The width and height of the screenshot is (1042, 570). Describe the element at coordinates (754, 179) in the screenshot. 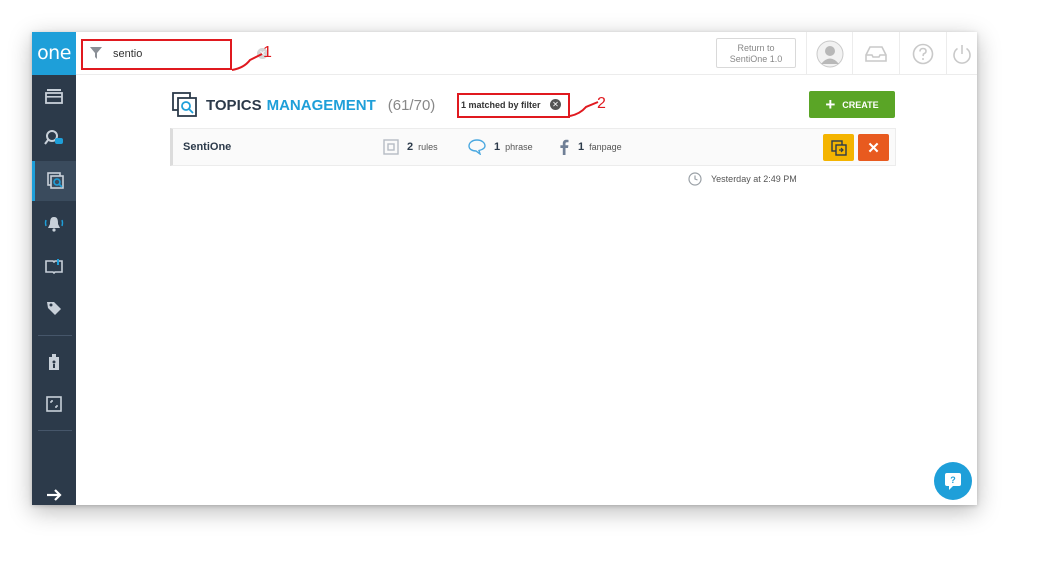

I see `updated-time-text: Yesterday at 2:49 PM` at that location.